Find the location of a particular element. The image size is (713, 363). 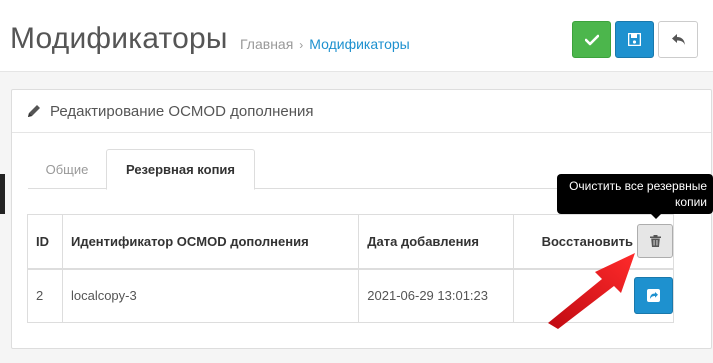

clear-backups-tooltip: Очистить все резервные копии is located at coordinates (635, 194).